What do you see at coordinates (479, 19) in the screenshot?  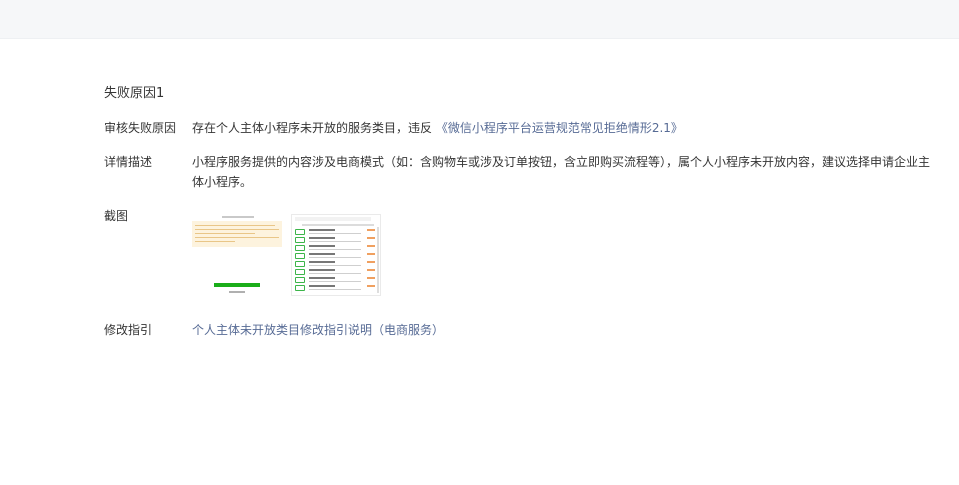 I see `top-bar` at bounding box center [479, 19].